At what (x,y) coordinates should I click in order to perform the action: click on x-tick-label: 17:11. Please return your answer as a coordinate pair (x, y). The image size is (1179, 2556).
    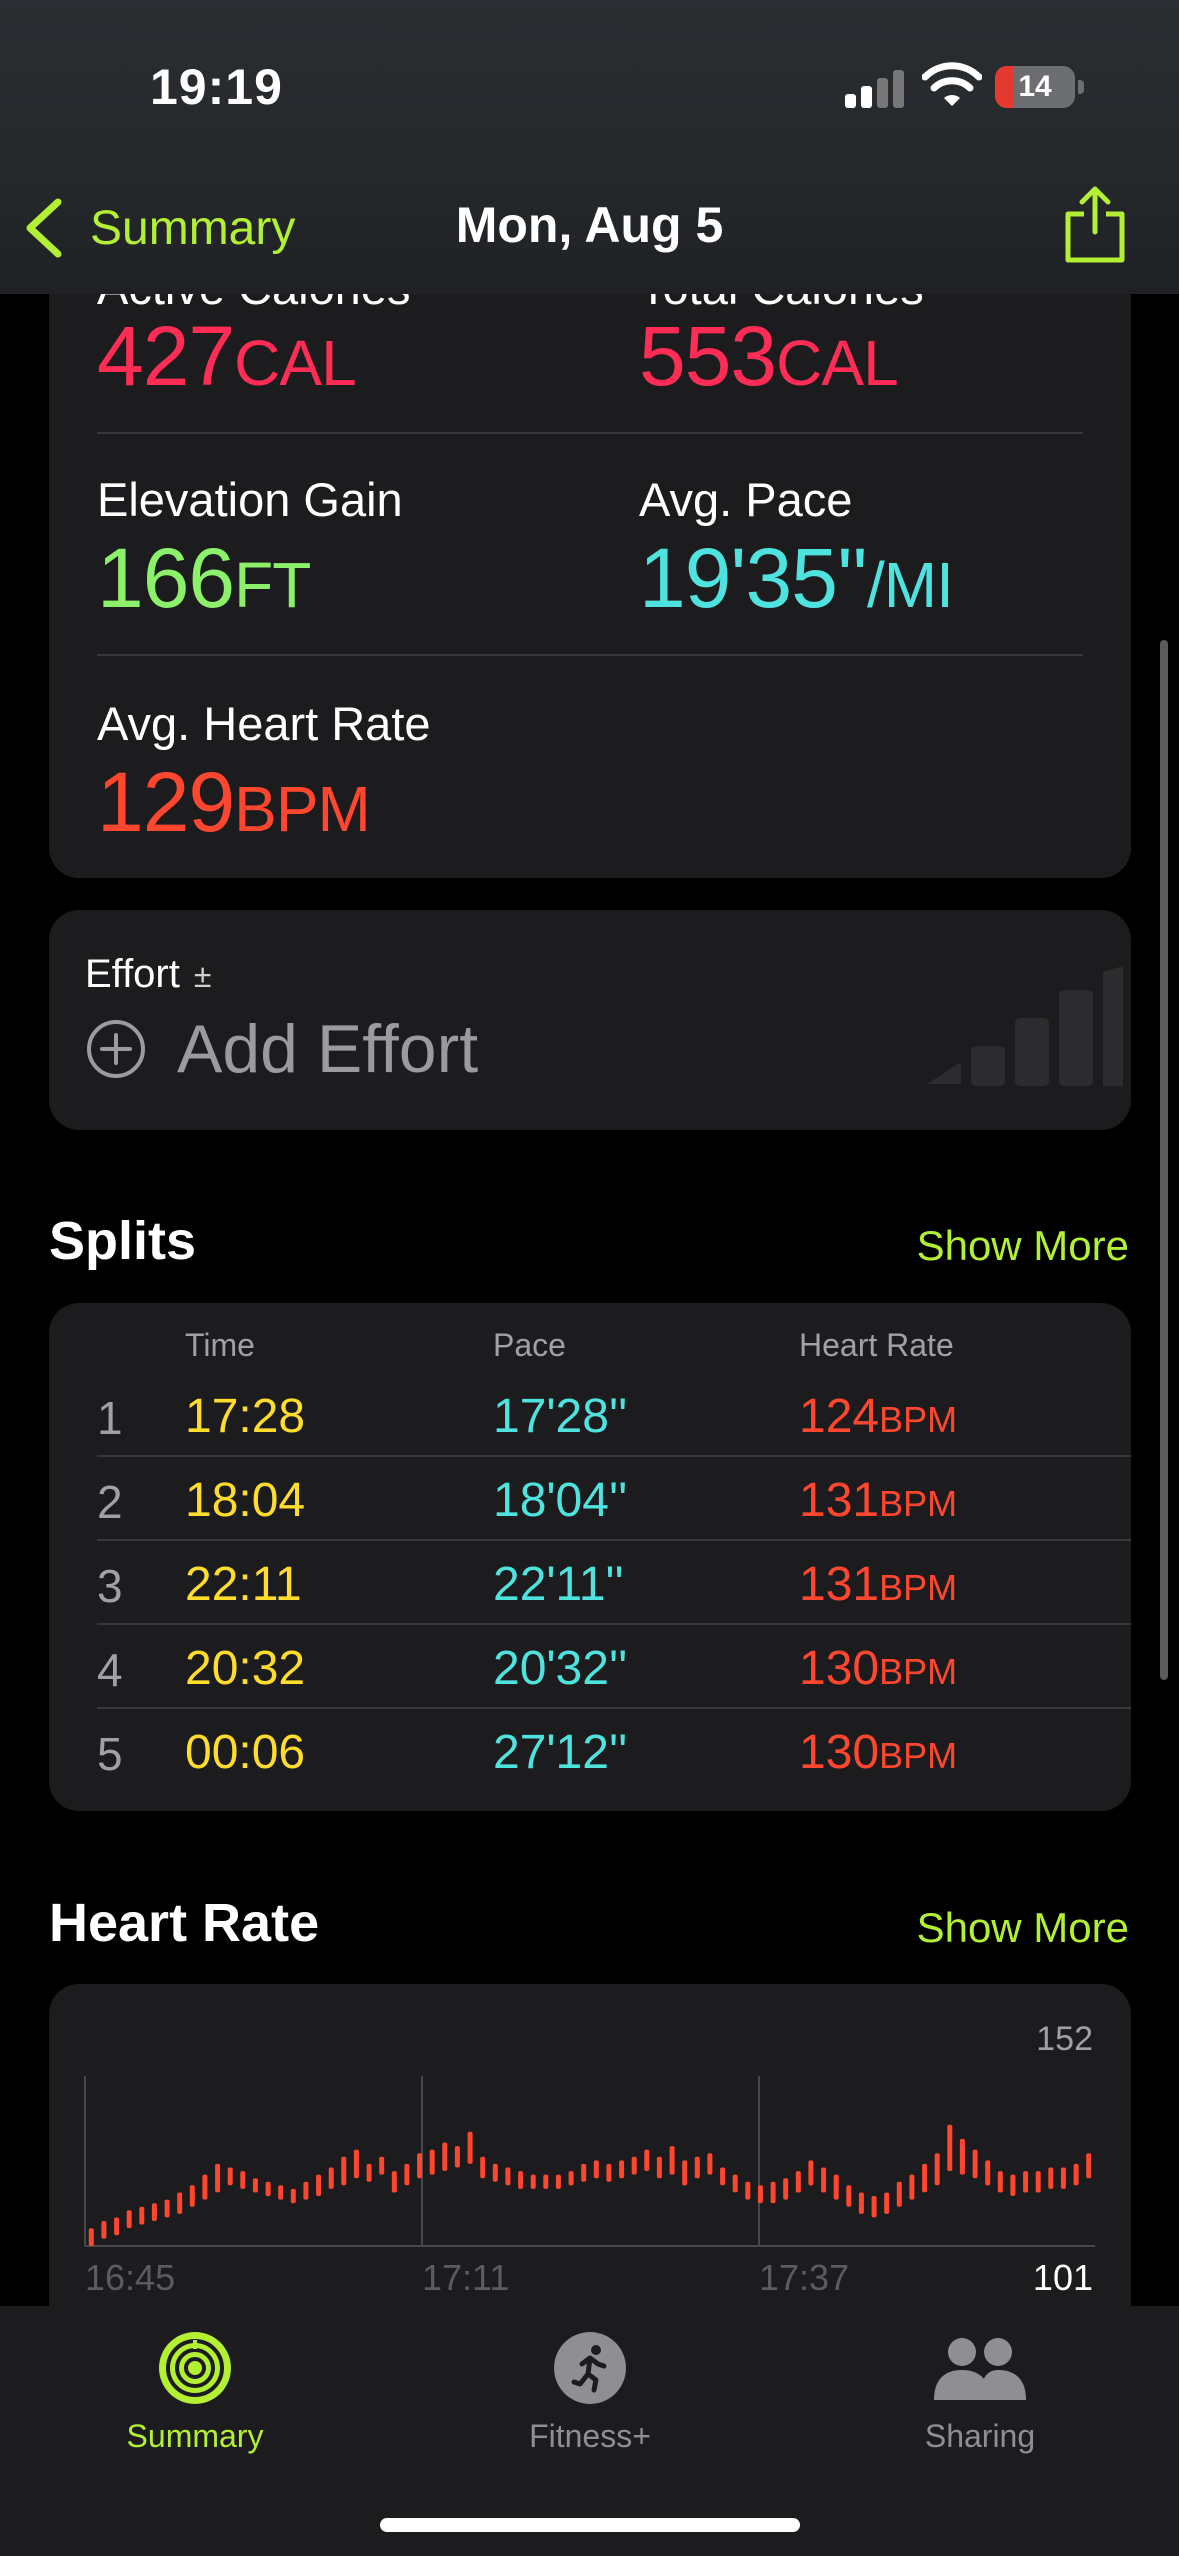
    Looking at the image, I should click on (465, 2277).